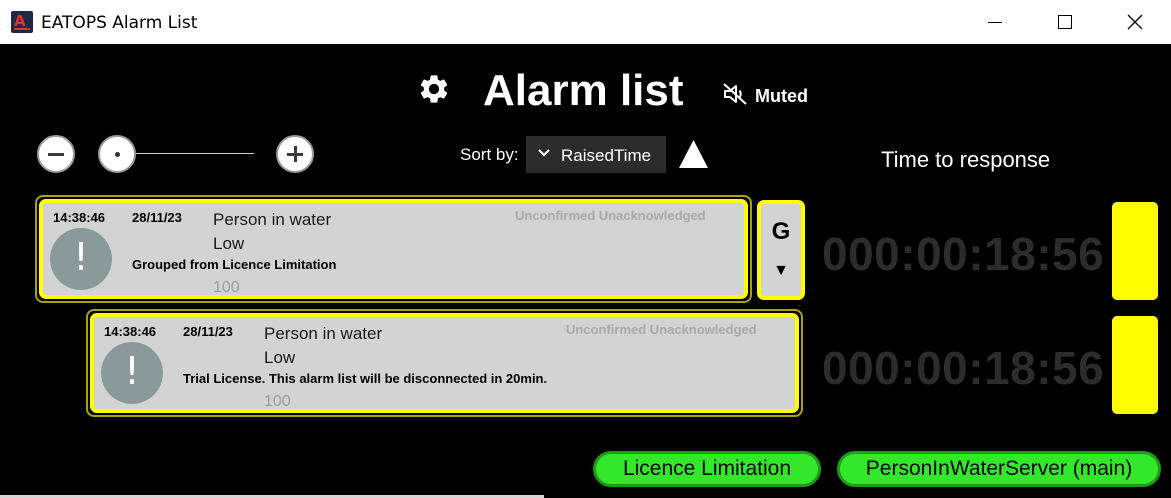 This screenshot has width=1171, height=498. Describe the element at coordinates (966, 159) in the screenshot. I see `time-to-response-label: Time to response` at that location.